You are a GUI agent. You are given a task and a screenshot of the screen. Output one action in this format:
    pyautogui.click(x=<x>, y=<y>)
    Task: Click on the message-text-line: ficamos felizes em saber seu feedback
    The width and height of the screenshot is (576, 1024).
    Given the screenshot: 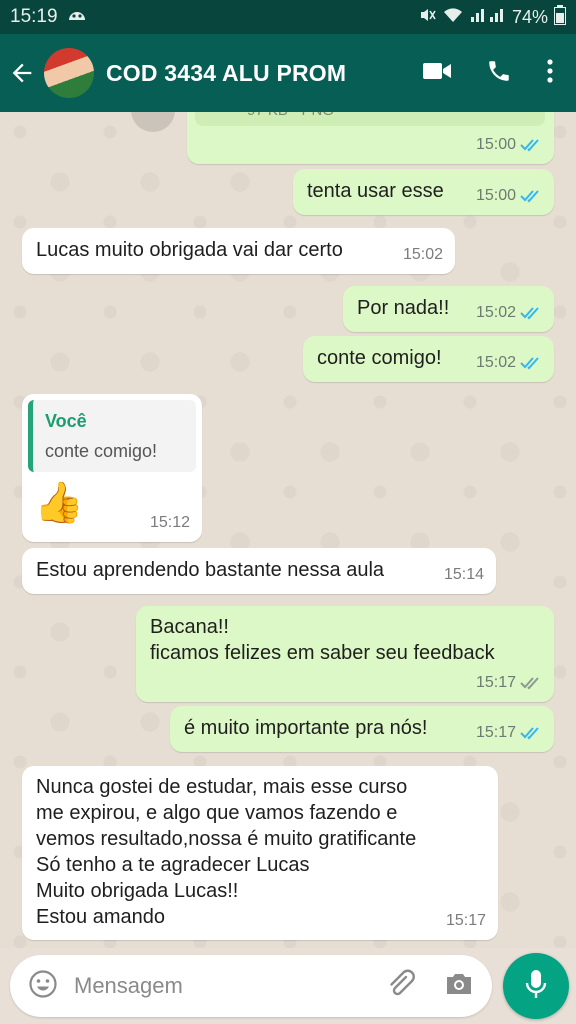 What is the action you would take?
    pyautogui.click(x=322, y=653)
    